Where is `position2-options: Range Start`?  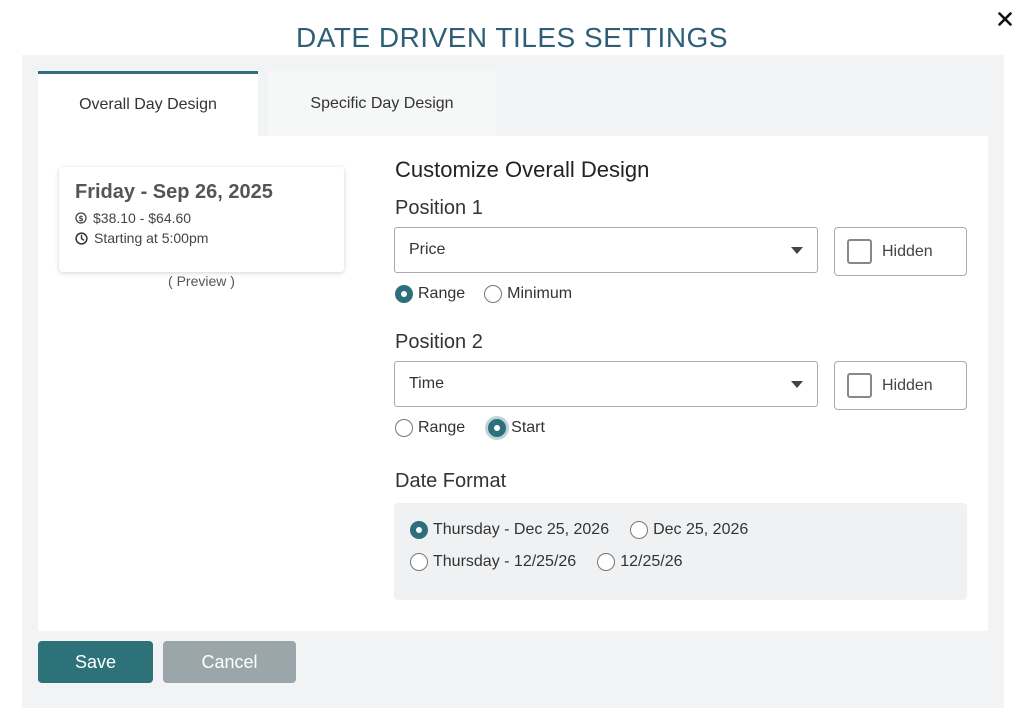
position2-options: Range Start is located at coordinates (470, 428).